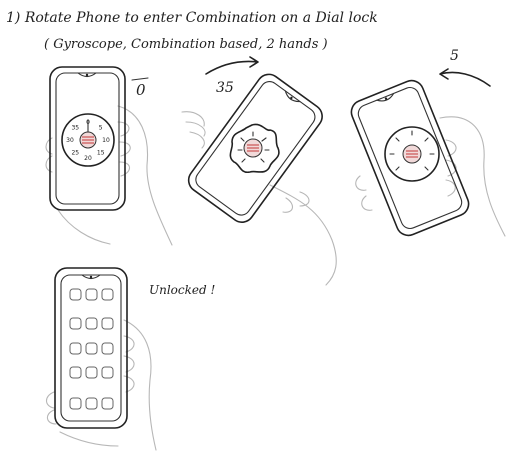 The width and height of the screenshot is (512, 451). What do you see at coordinates (101, 153) in the screenshot?
I see `dial-1-number: 15` at bounding box center [101, 153].